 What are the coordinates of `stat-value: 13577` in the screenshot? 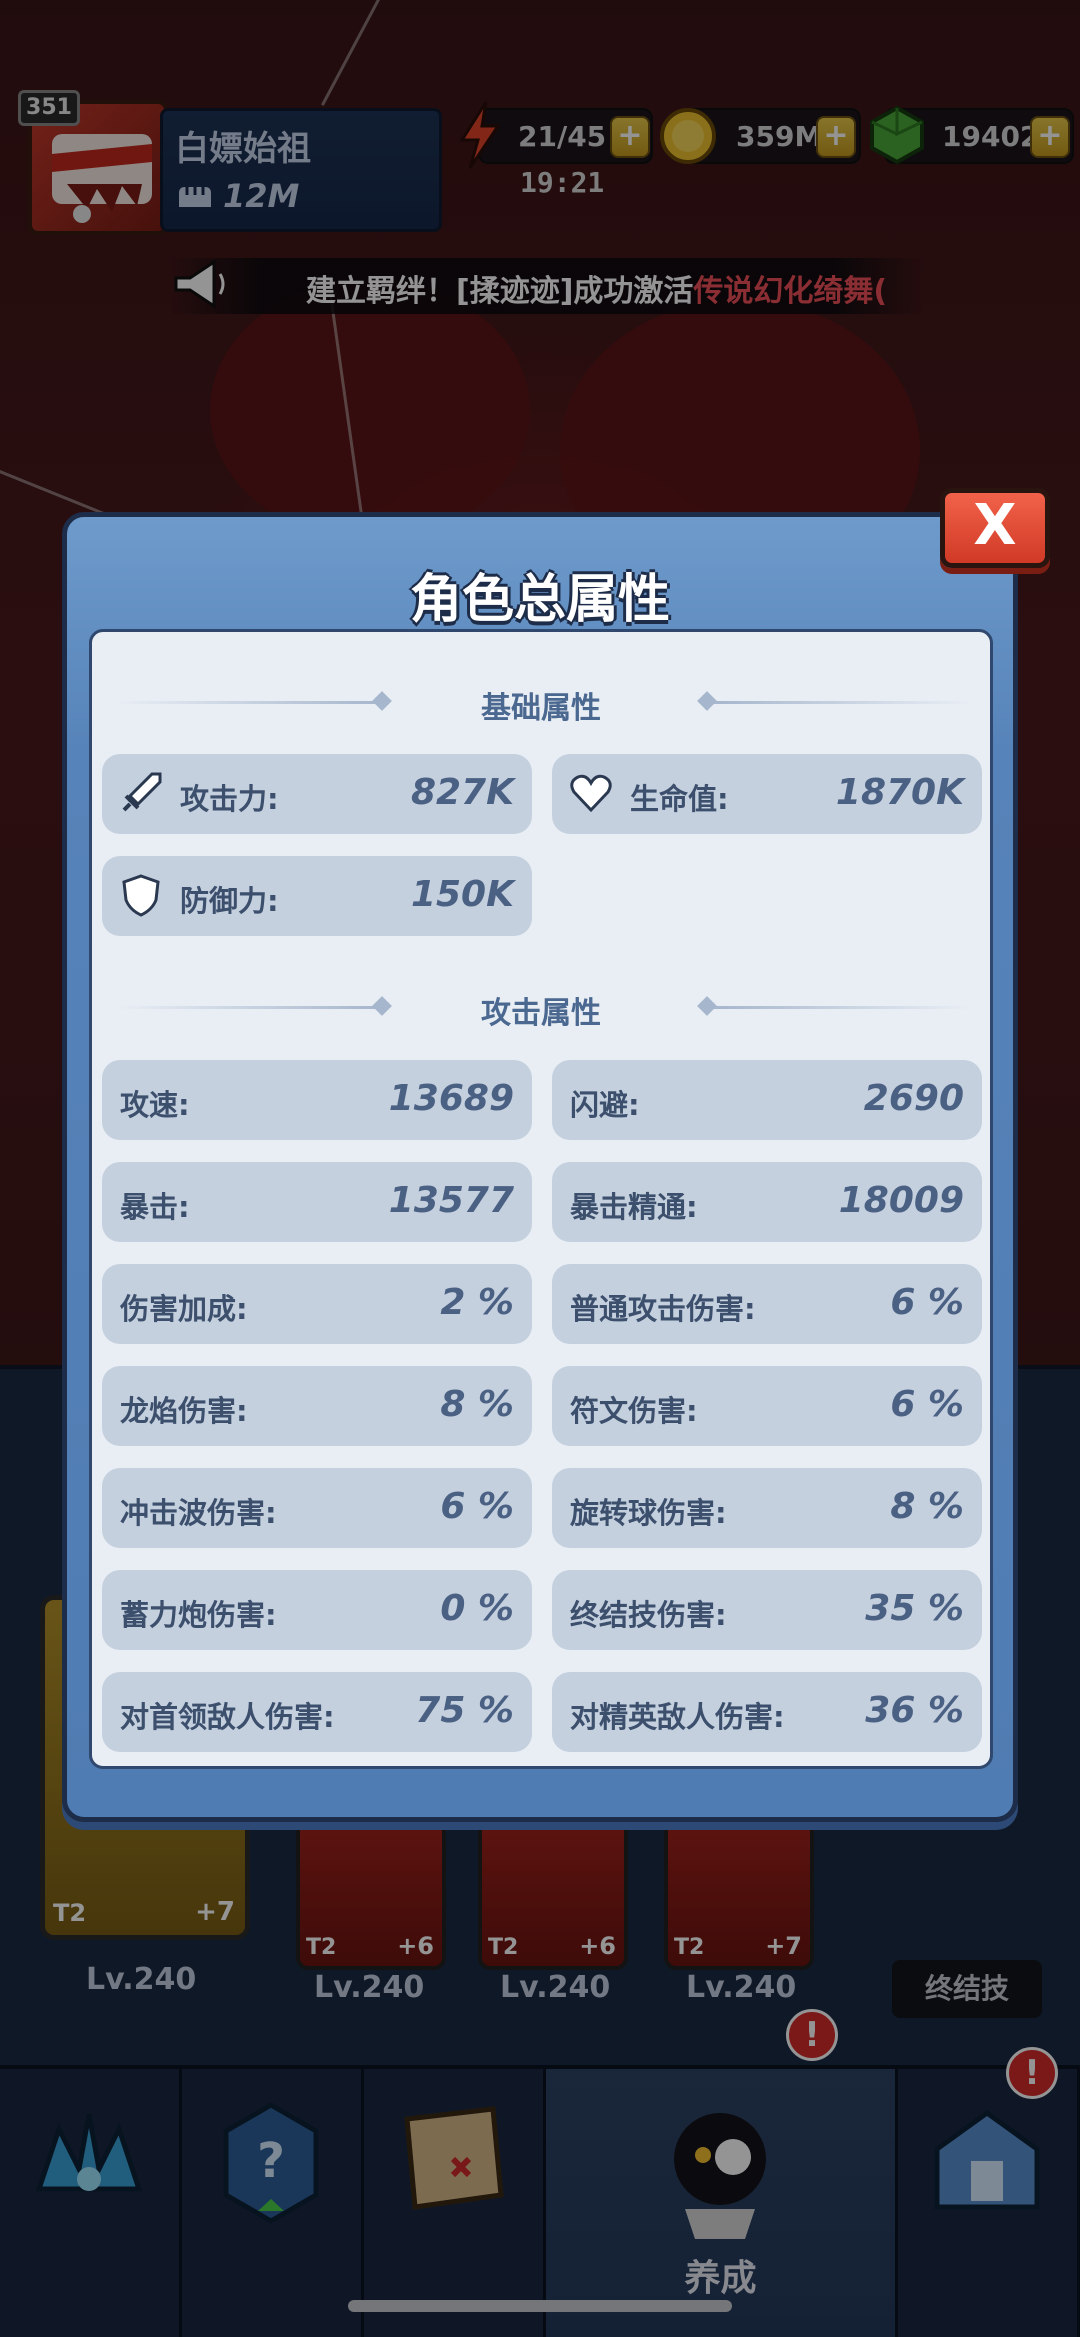 It's located at (451, 1200).